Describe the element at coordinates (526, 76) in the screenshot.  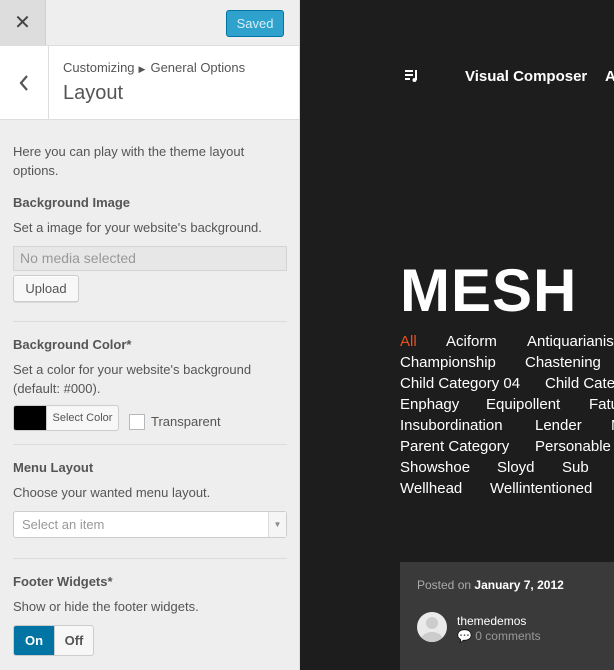
I see `nav-item-visual-composer: Visual Composer` at that location.